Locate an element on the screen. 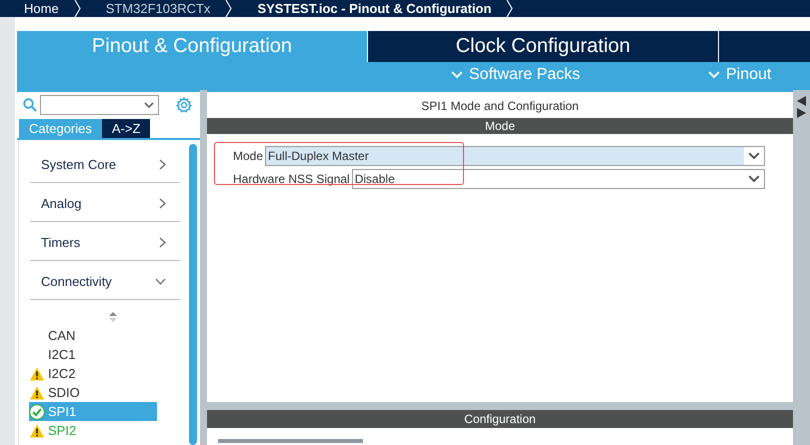 The image size is (810, 445). check-icon is located at coordinates (37, 412).